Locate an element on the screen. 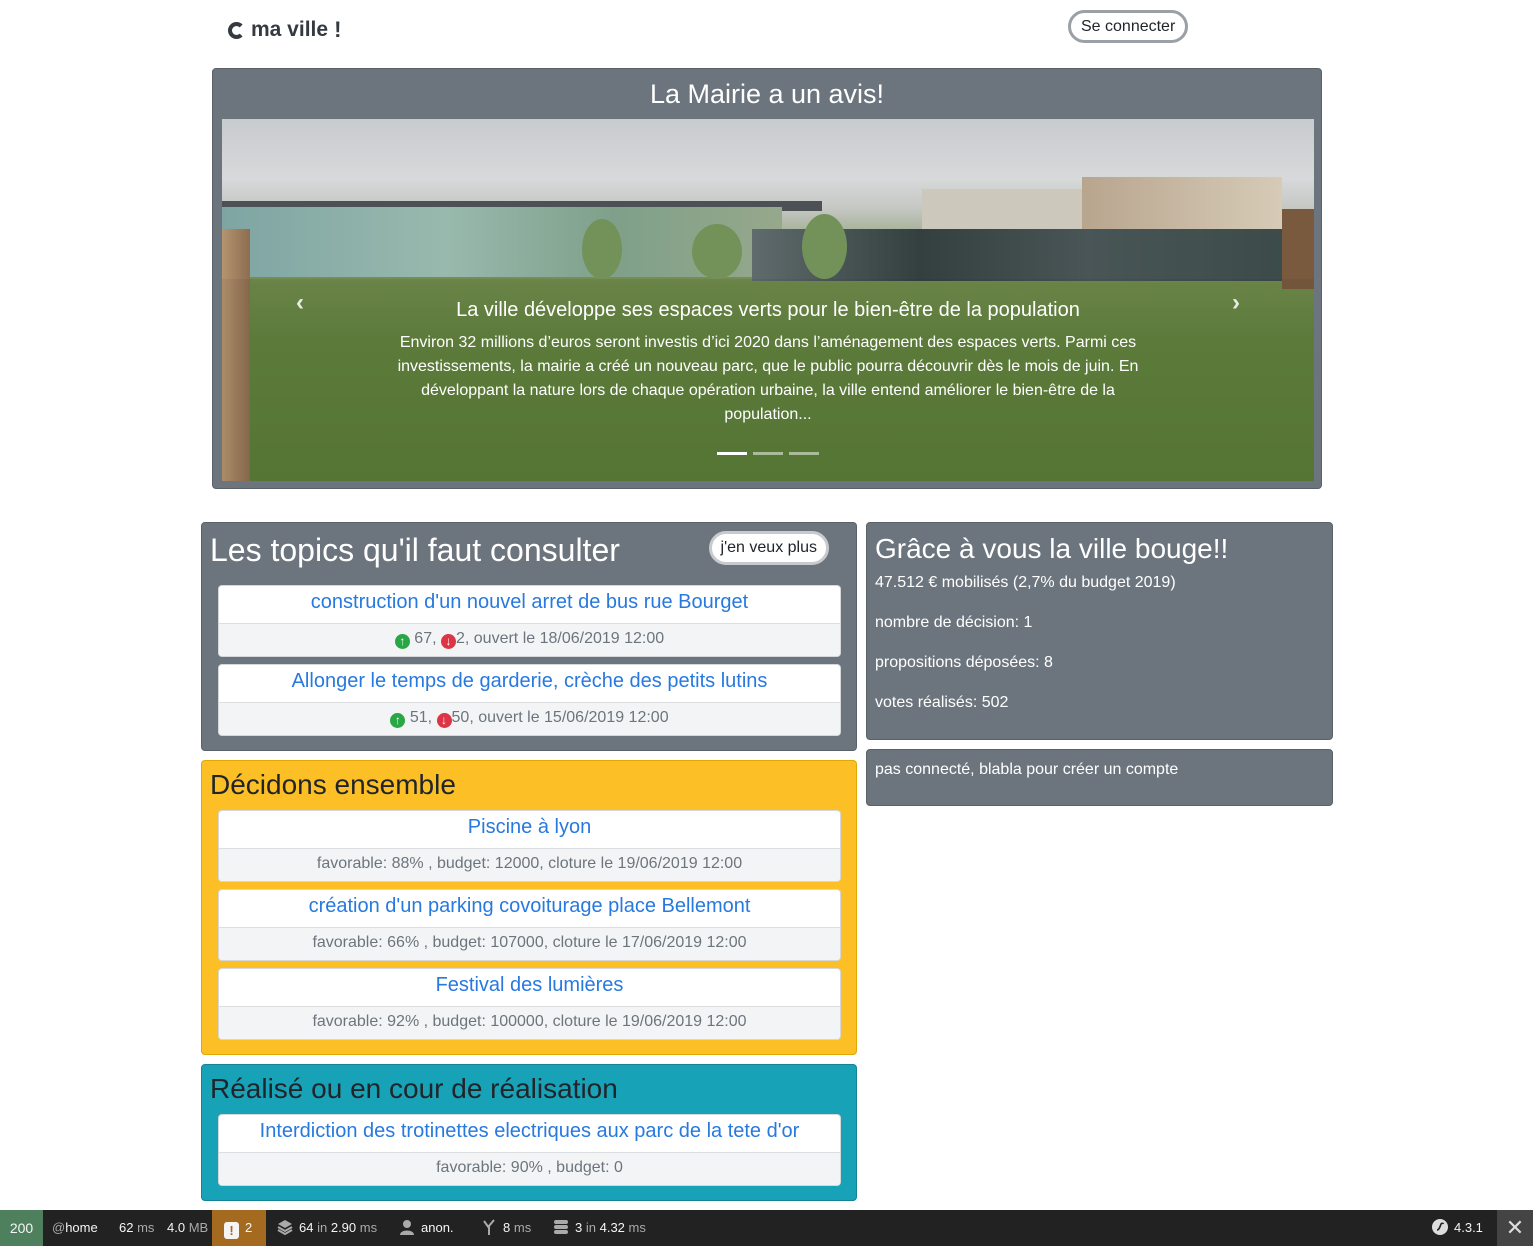 The image size is (1533, 1246). warning-icon: ! is located at coordinates (231, 1230).